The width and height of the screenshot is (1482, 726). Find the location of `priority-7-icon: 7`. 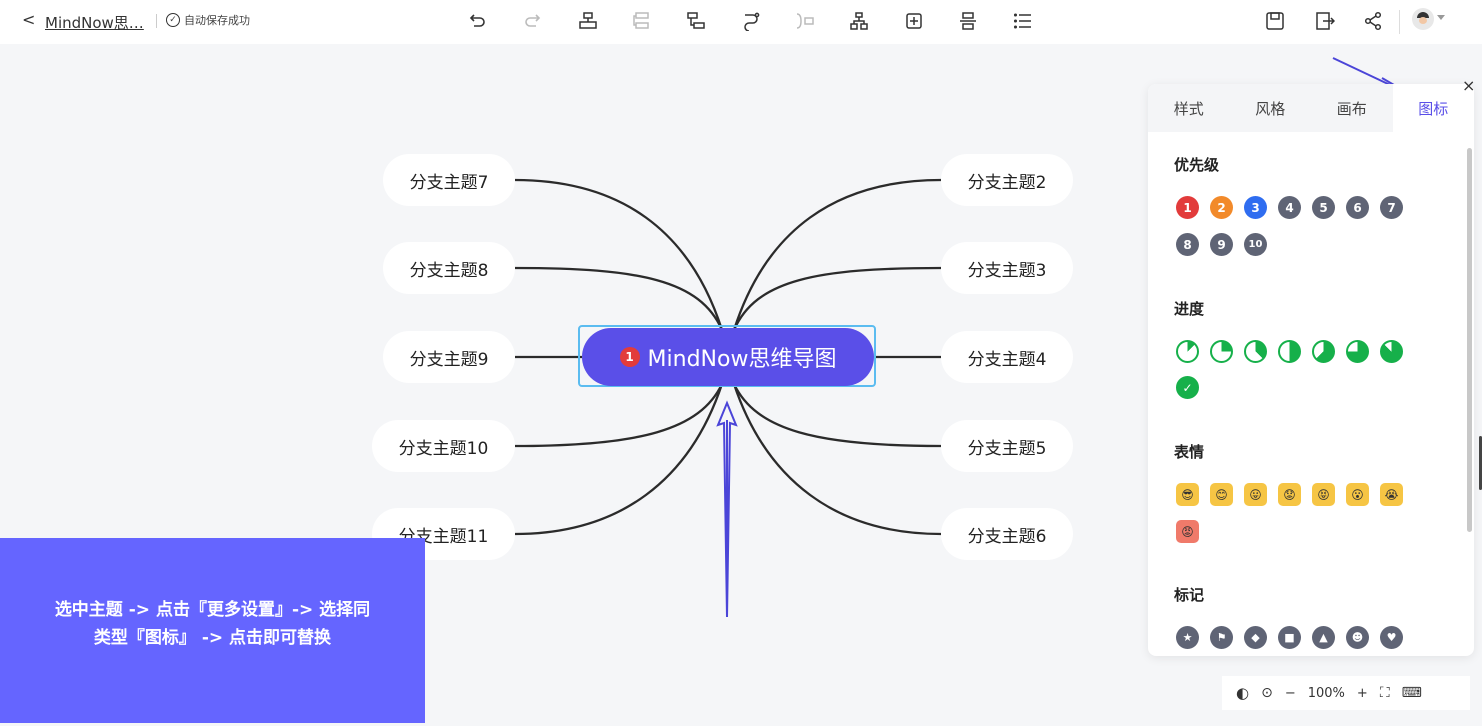

priority-7-icon: 7 is located at coordinates (1391, 207).